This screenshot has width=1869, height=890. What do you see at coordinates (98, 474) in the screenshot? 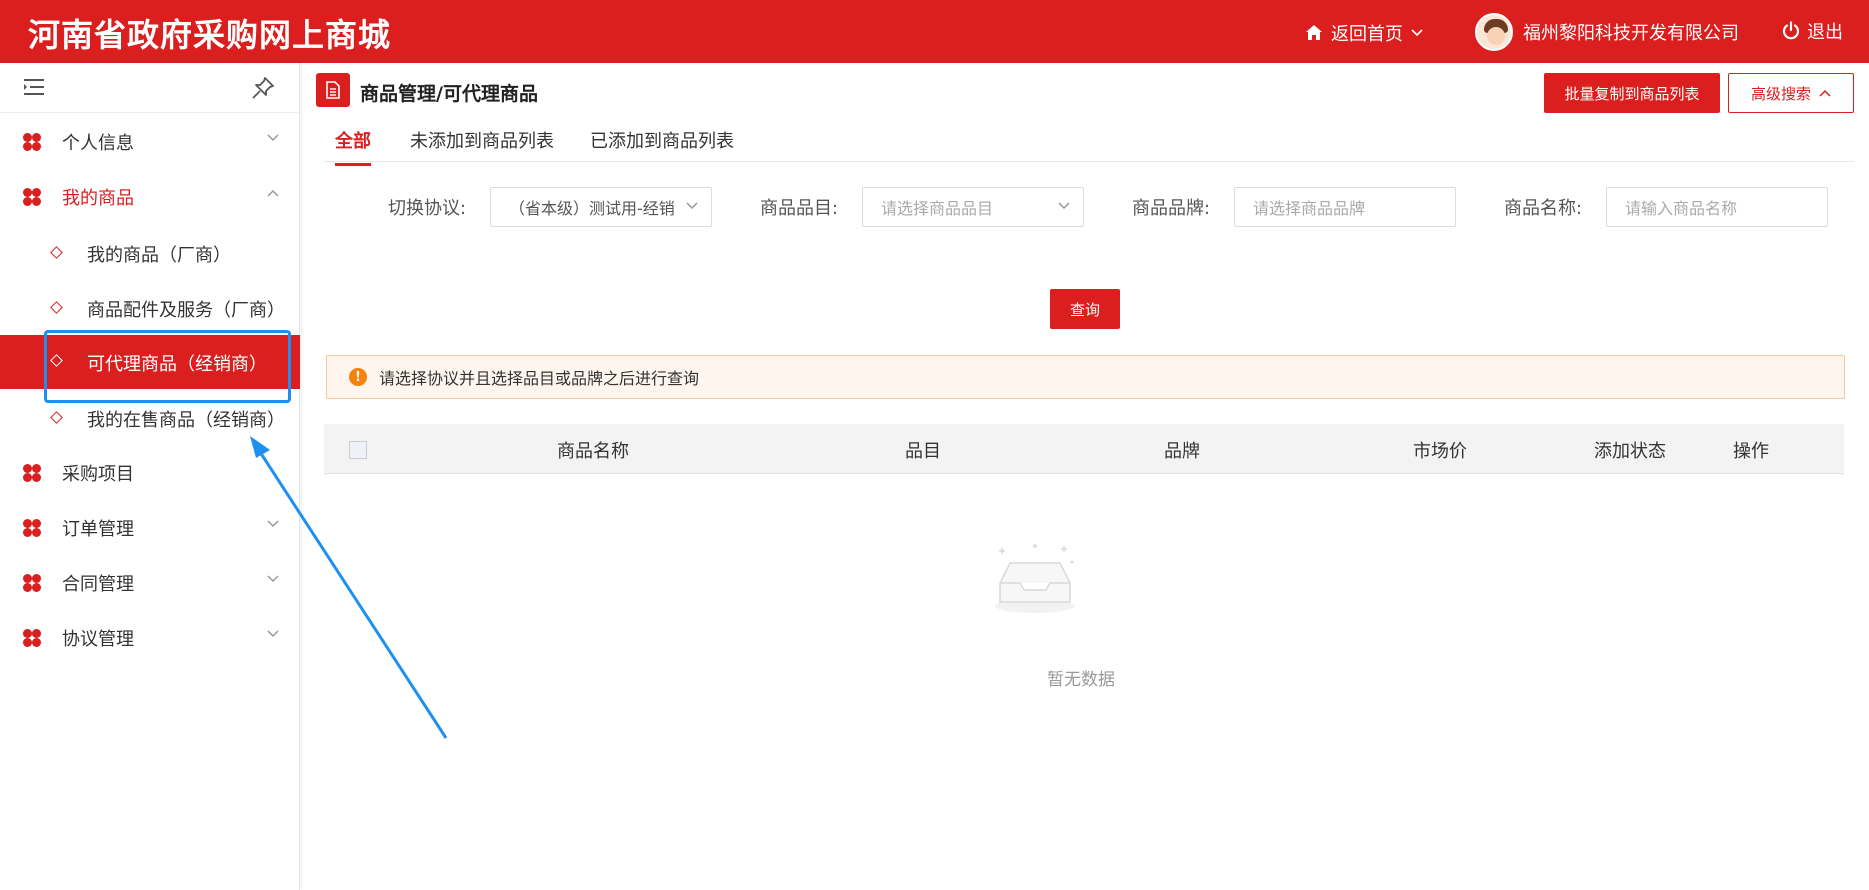
I see `sidebar-item-label: 采购项目` at bounding box center [98, 474].